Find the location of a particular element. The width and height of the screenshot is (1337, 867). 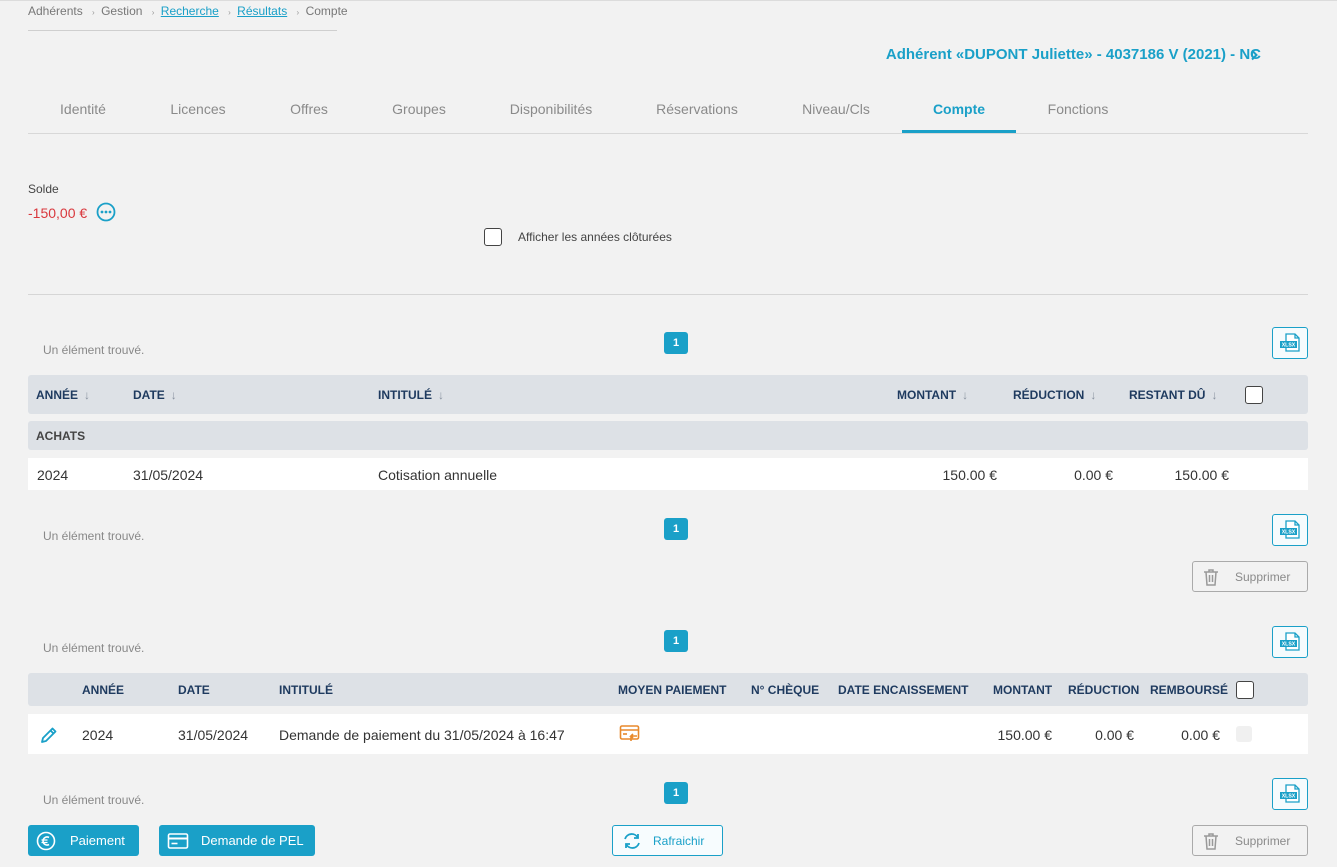

delete-purchases-button: Supprimer is located at coordinates (1250, 576).